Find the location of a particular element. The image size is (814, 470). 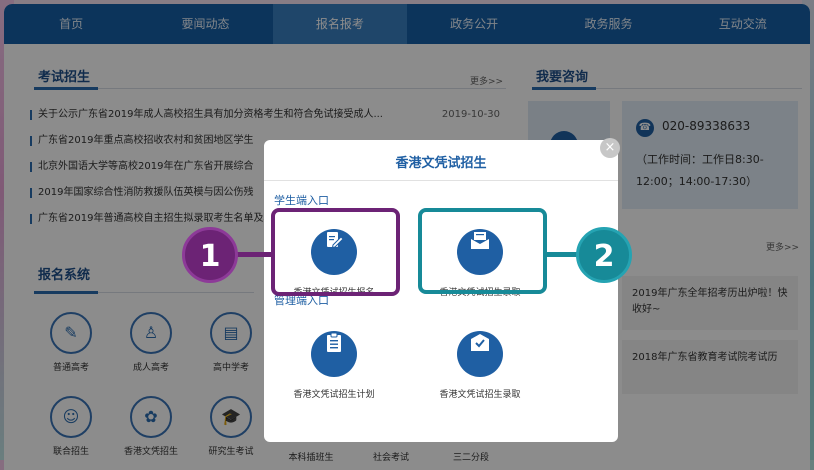

admin-admission-button: 香港文凭试招生录取 is located at coordinates (480, 360).